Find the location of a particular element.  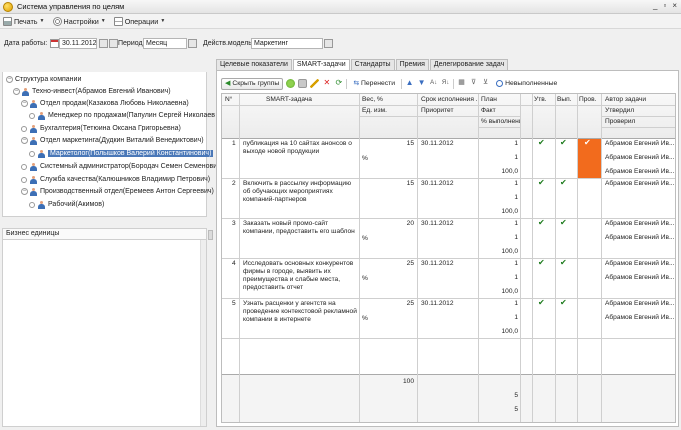

cell-no: 4 is located at coordinates (234, 264).